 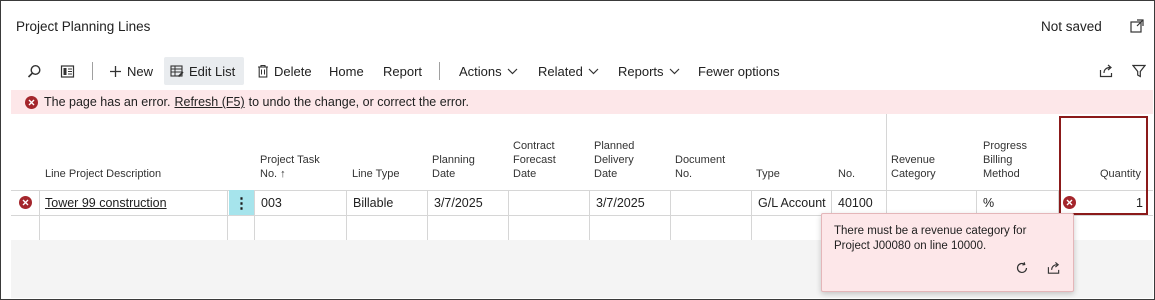 What do you see at coordinates (1103, 165) in the screenshot?
I see `quantity-highlight-box` at bounding box center [1103, 165].